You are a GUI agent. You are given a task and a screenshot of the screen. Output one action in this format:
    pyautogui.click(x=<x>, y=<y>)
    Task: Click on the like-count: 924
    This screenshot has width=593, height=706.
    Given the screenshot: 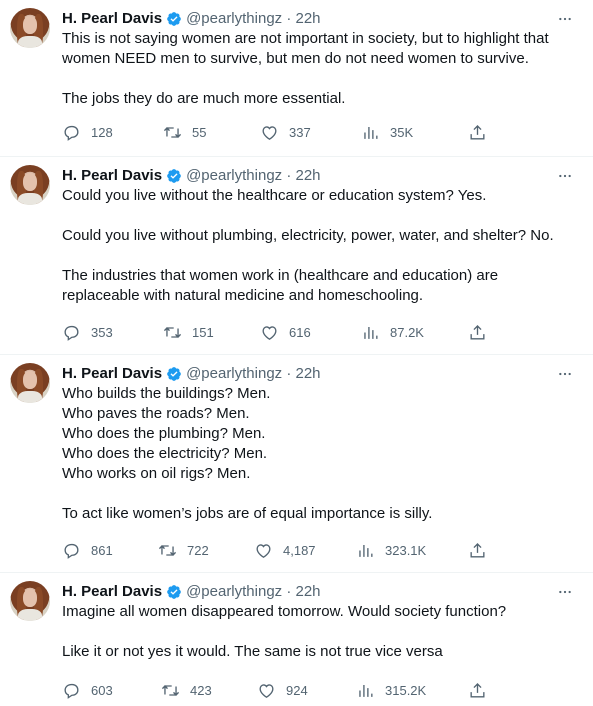 What is the action you would take?
    pyautogui.click(x=297, y=690)
    